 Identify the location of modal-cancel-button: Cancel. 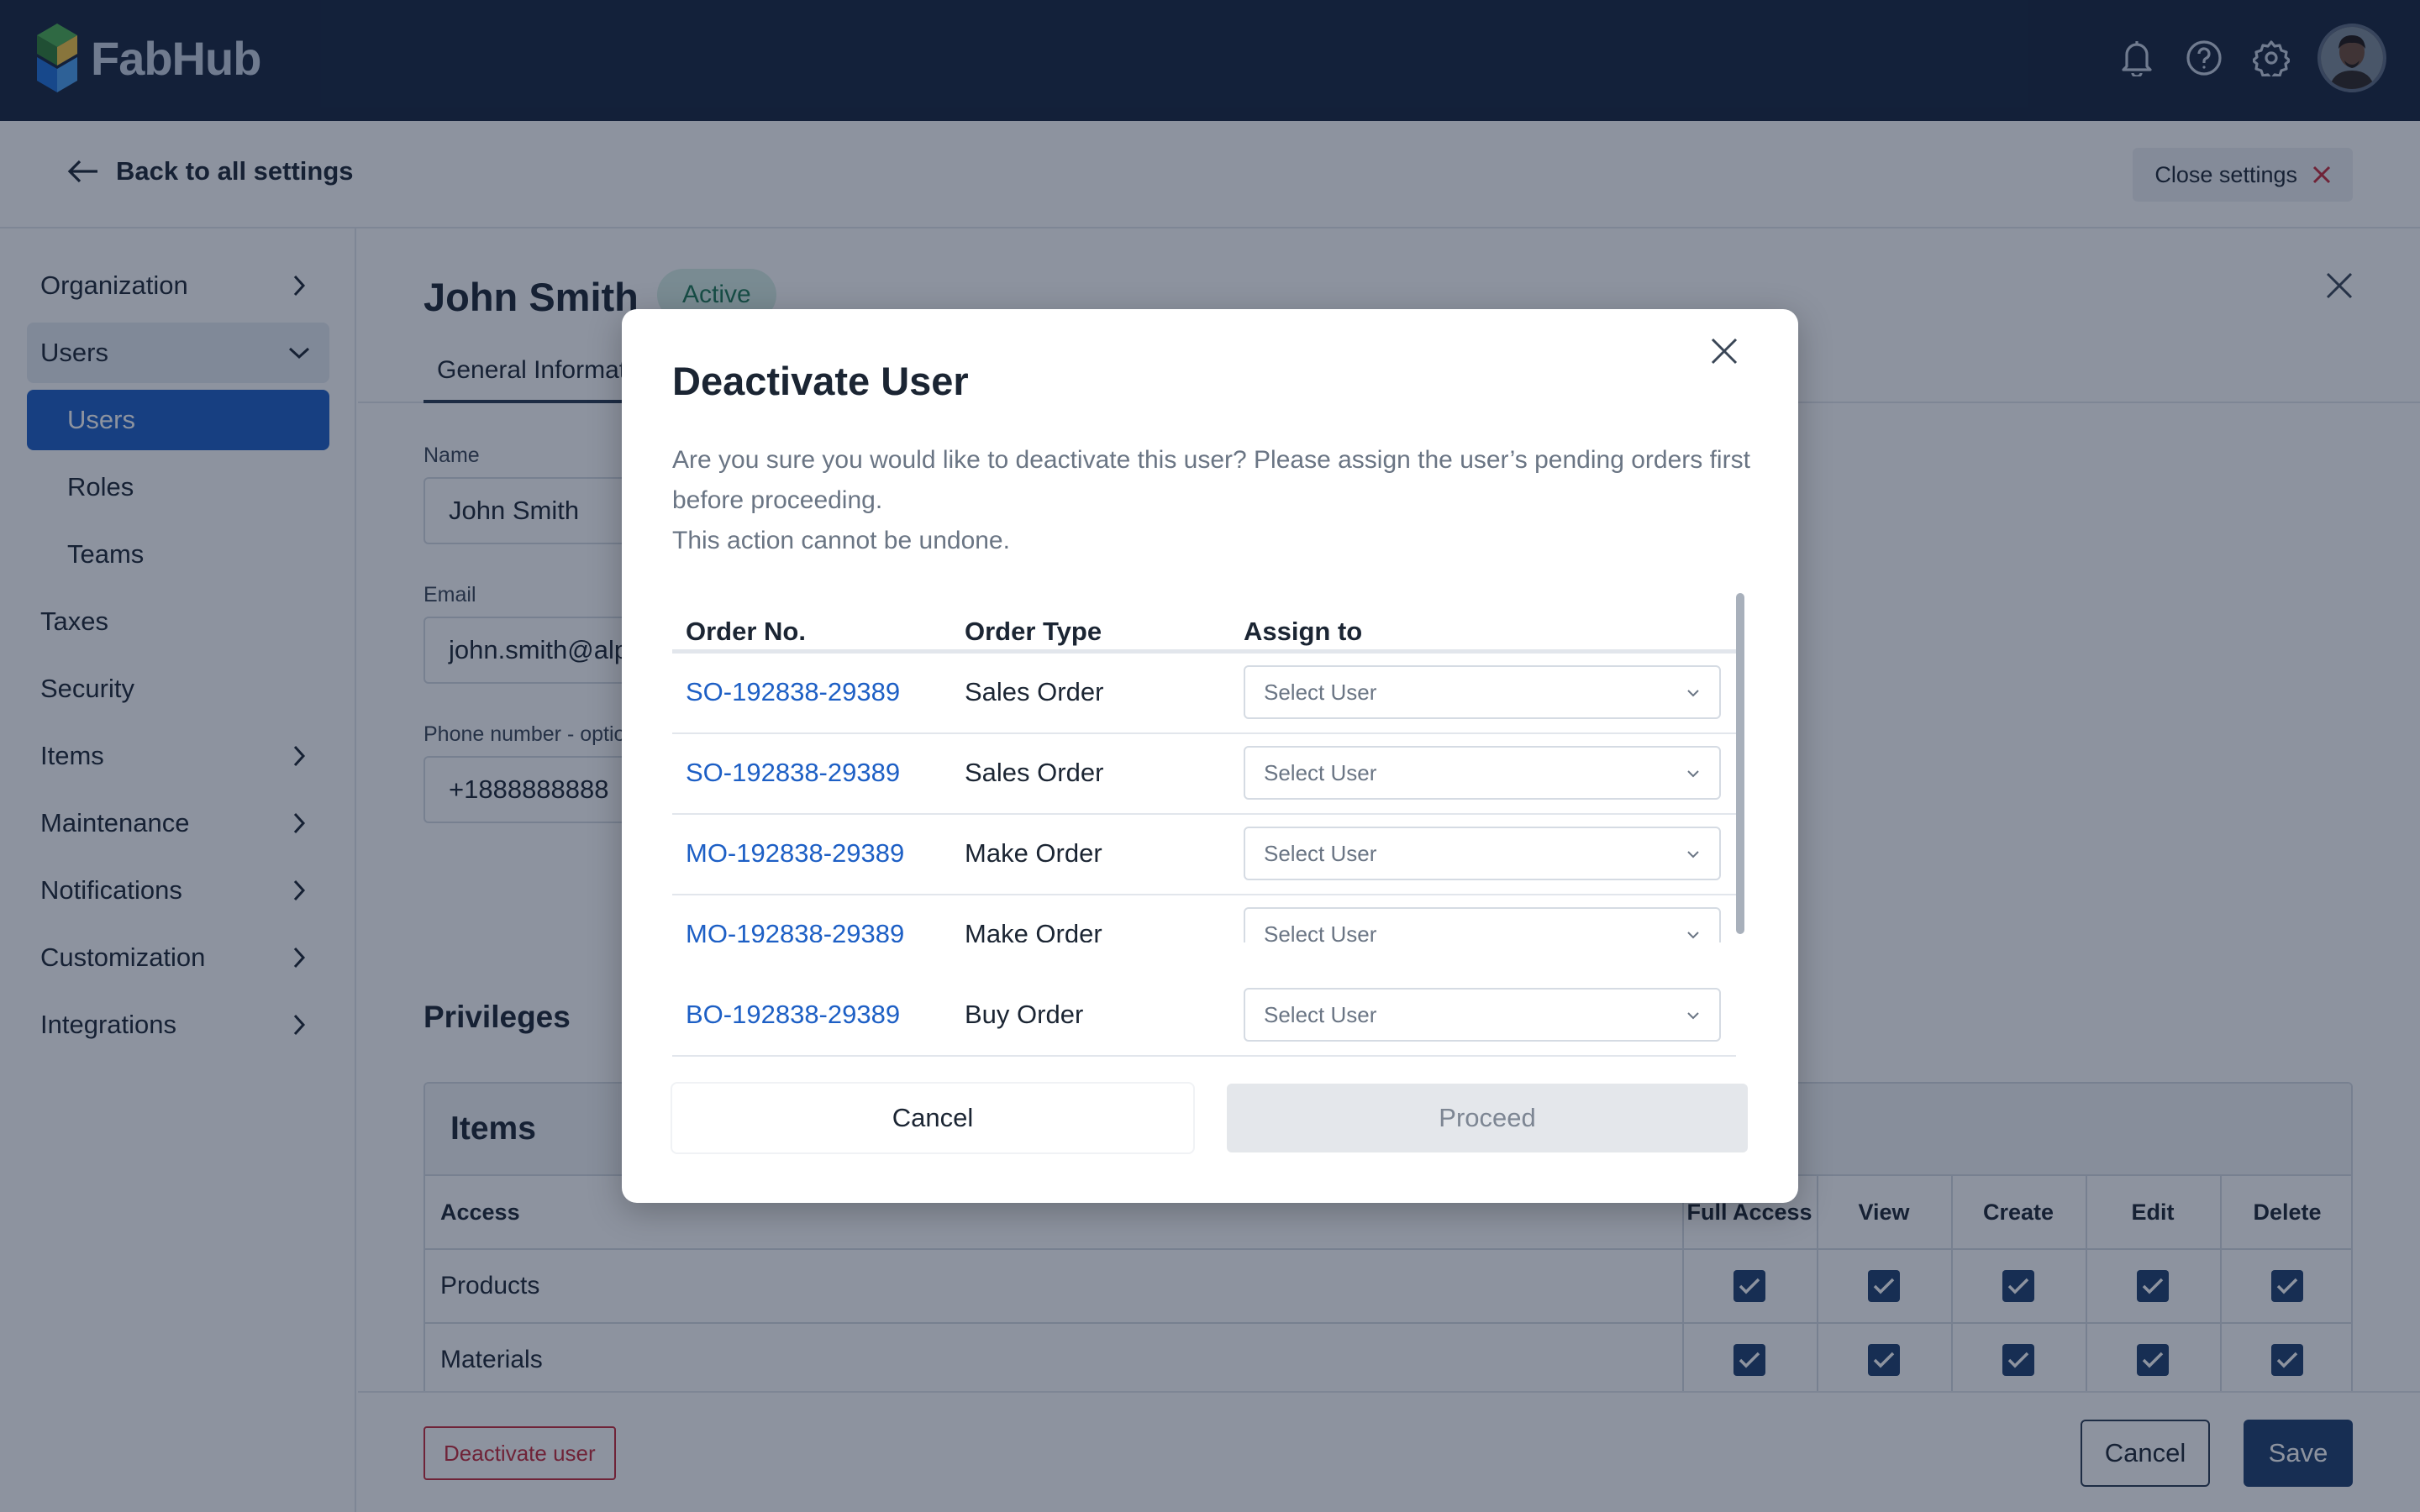
(932, 1118).